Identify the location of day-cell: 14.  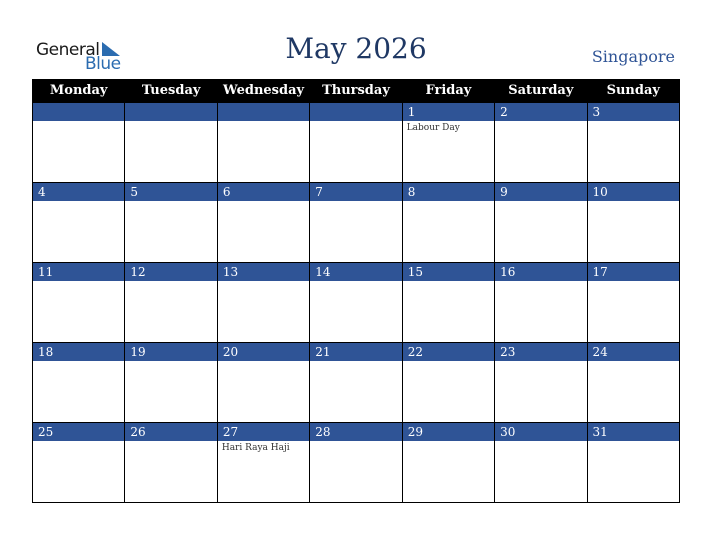
(356, 302).